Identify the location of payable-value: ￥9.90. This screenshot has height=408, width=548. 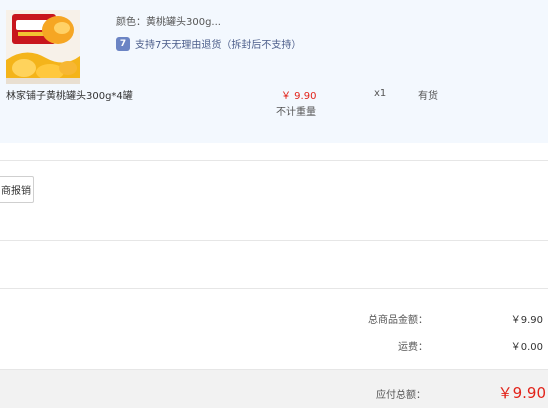
(521, 393).